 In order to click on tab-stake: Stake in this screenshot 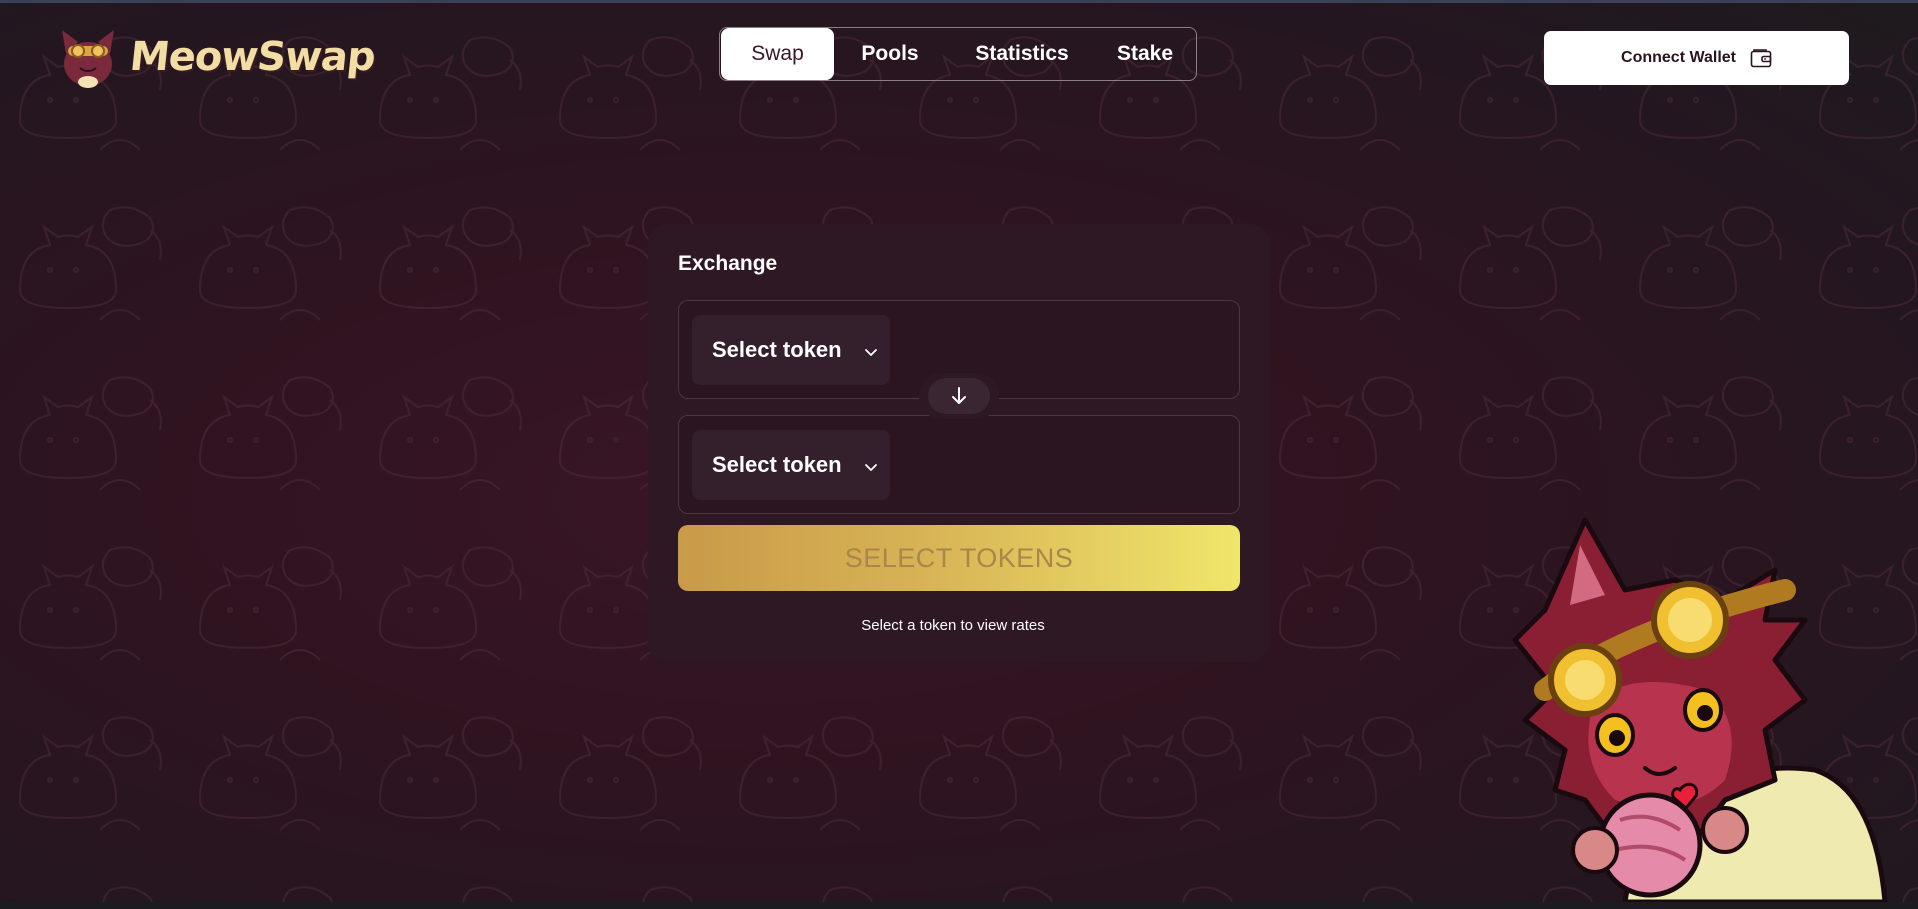, I will do `click(1145, 54)`.